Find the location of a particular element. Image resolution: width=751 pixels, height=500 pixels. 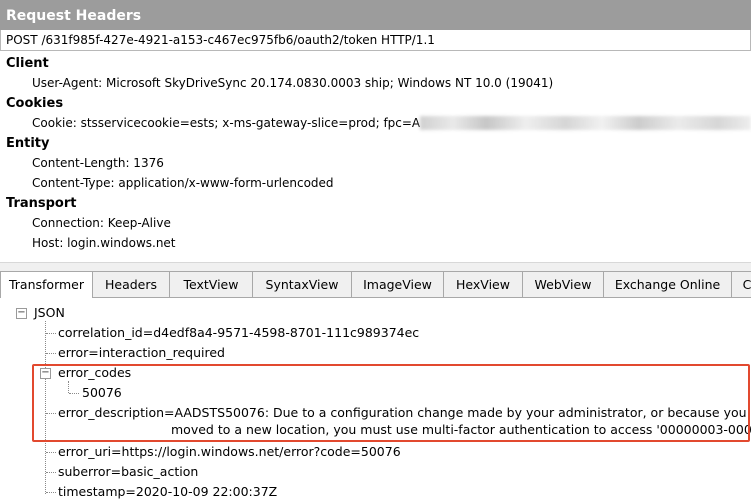

tab-headers: Headers is located at coordinates (131, 284).